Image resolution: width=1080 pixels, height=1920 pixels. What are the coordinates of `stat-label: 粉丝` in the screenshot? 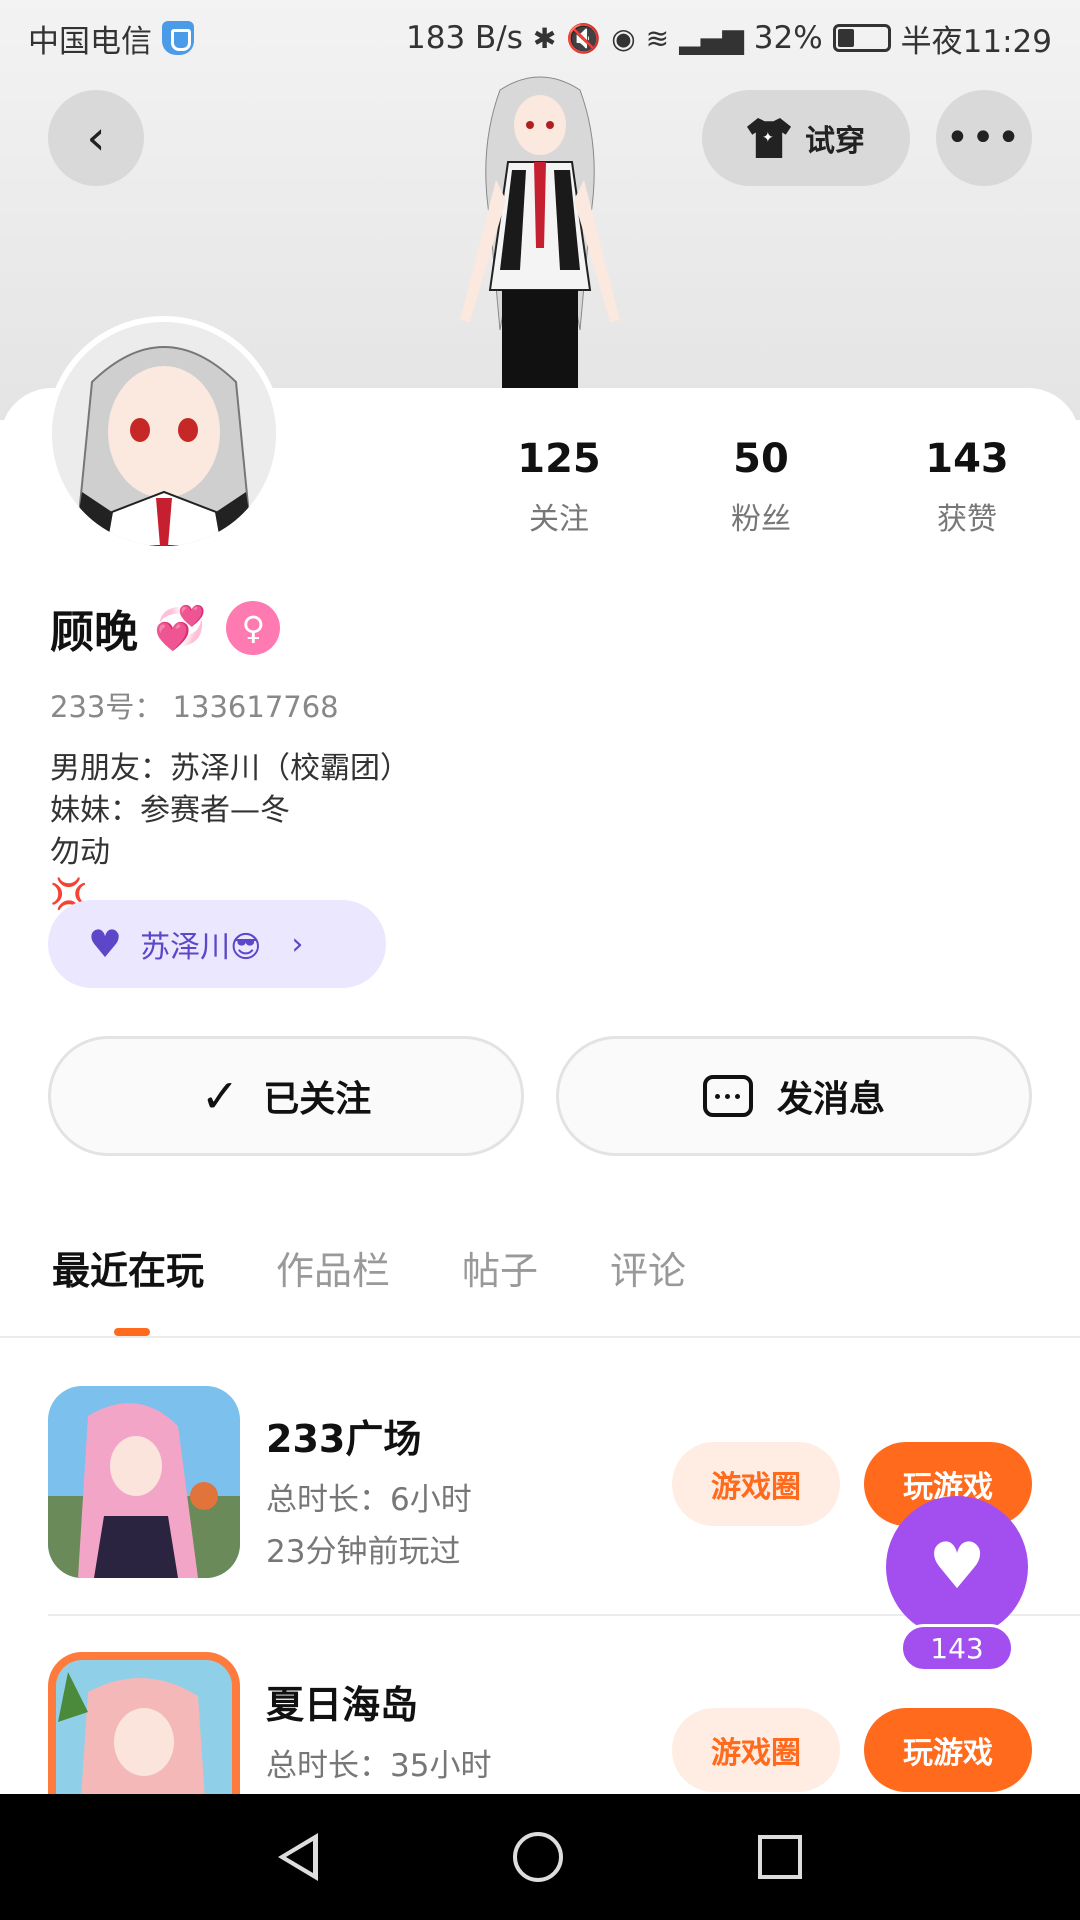 It's located at (761, 519).